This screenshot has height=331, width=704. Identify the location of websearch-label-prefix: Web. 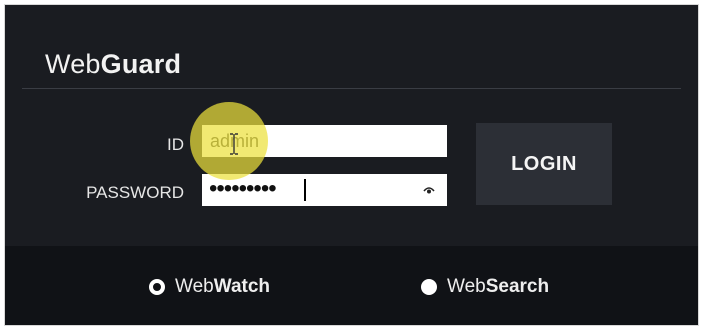
(466, 286).